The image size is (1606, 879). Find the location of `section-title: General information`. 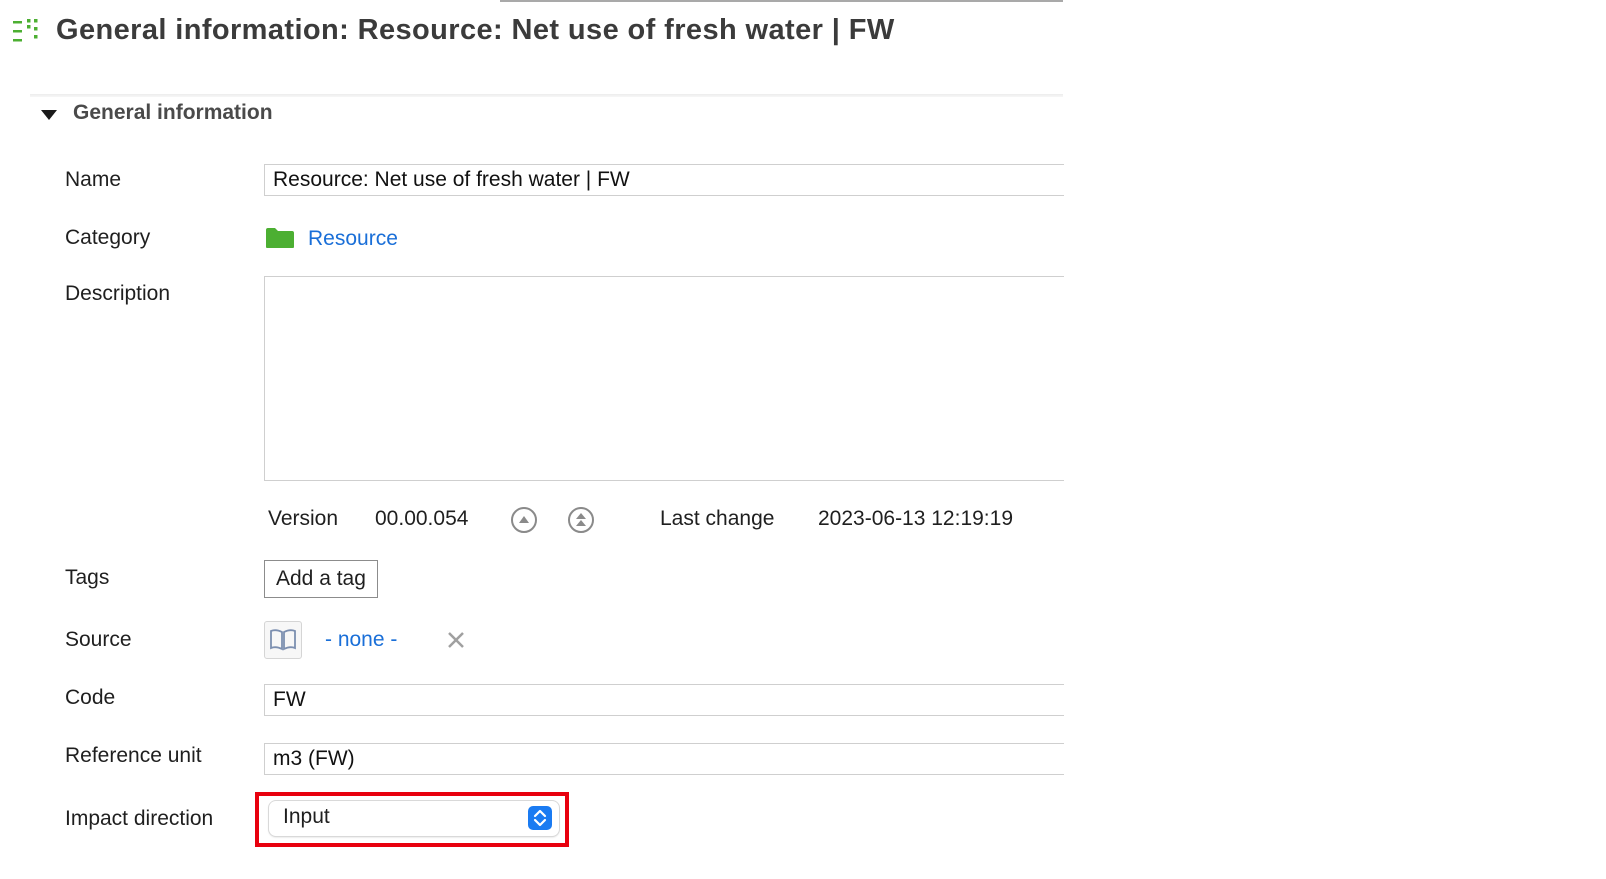

section-title: General information is located at coordinates (173, 113).